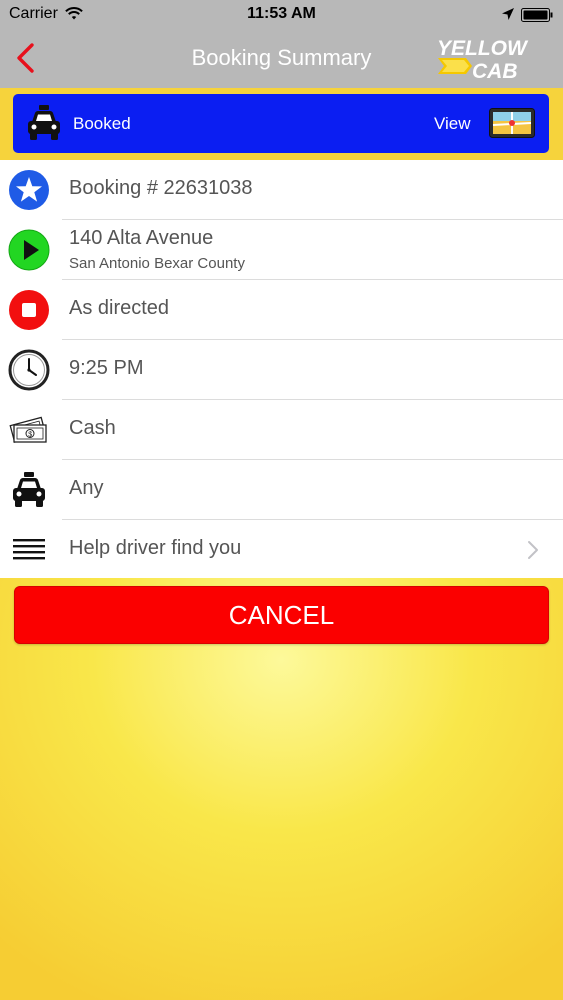  Describe the element at coordinates (281, 550) in the screenshot. I see `list-item-driver-help: Help driver find you` at that location.